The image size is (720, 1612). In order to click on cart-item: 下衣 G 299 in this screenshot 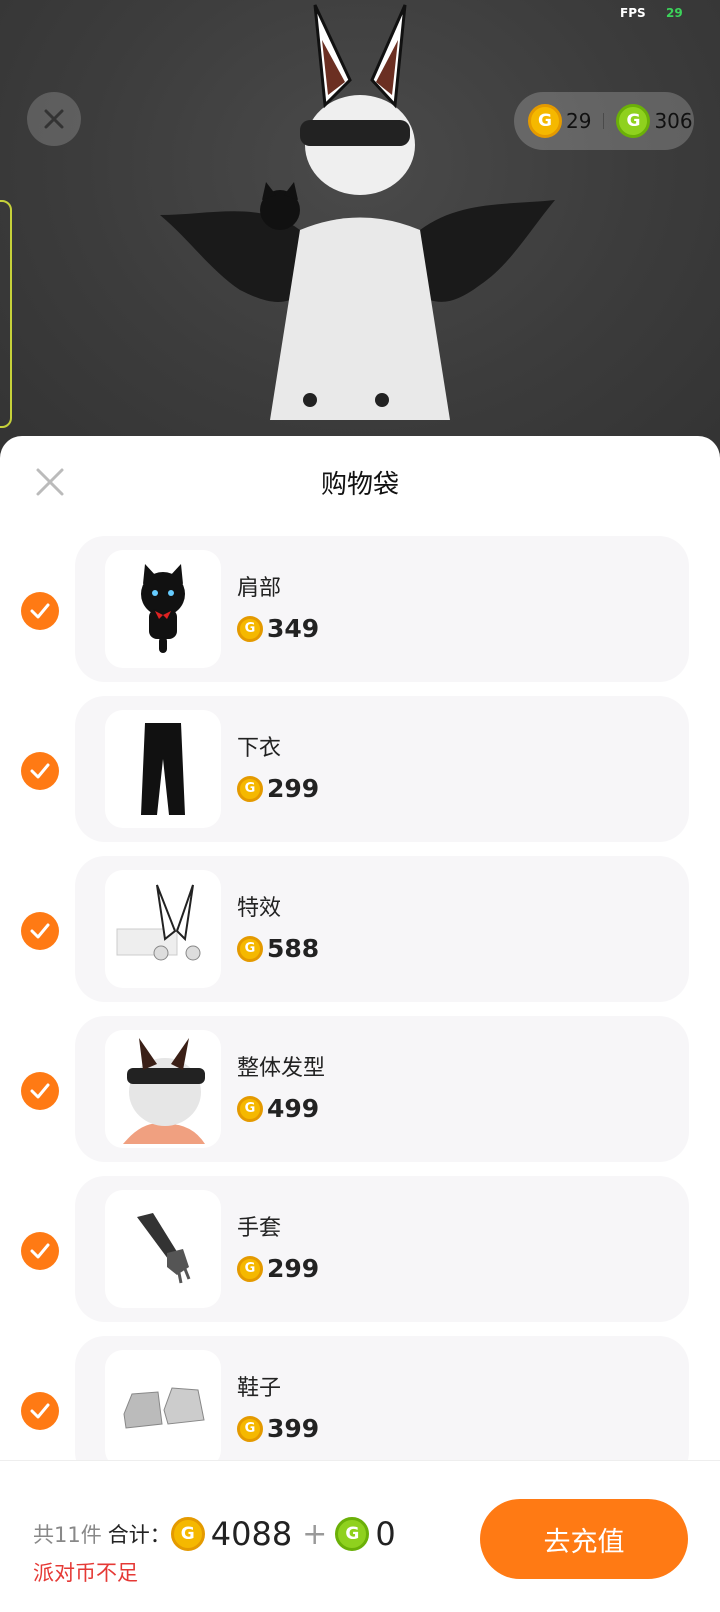, I will do `click(360, 776)`.